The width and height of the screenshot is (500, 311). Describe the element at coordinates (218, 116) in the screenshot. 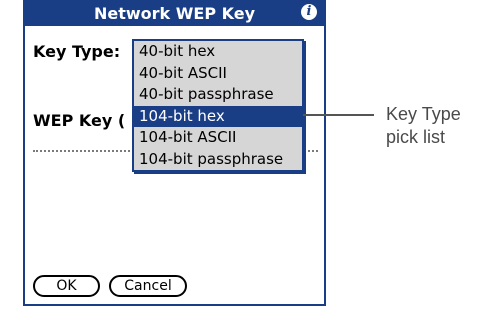

I see `picklist-item-104-bit-hex: 104-bit hex` at that location.